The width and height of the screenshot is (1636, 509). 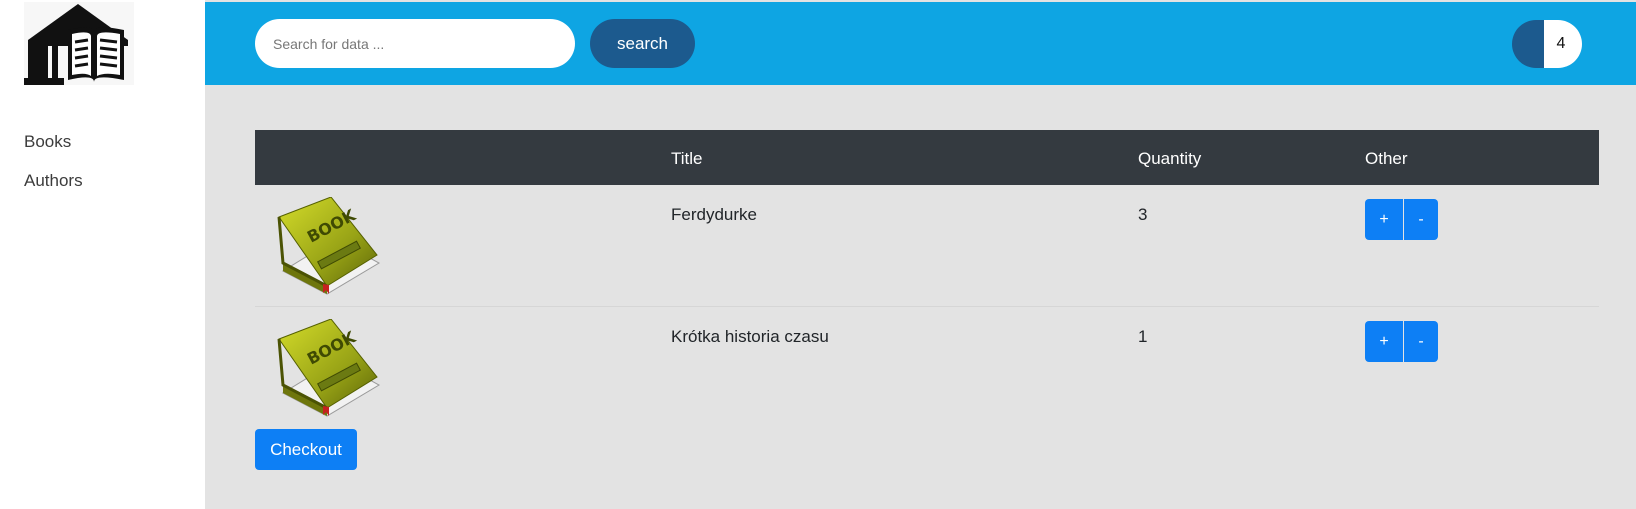 What do you see at coordinates (927, 157) in the screenshot?
I see `table-header: Title Quantity Other` at bounding box center [927, 157].